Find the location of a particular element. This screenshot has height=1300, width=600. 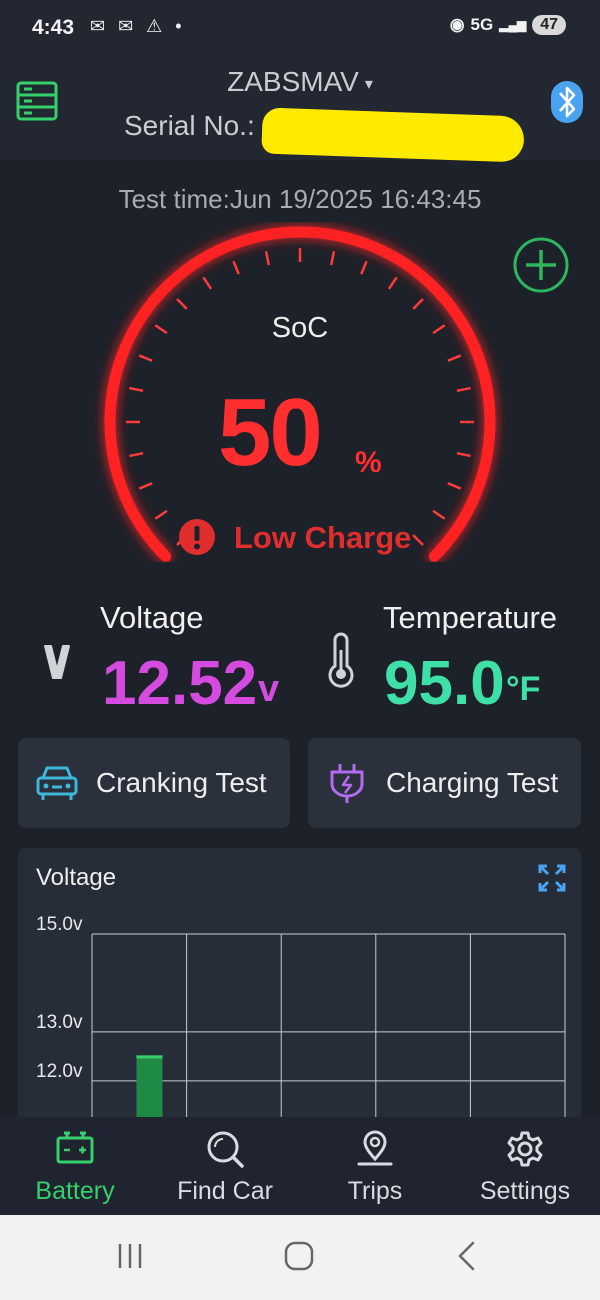

network-label: 5G is located at coordinates (482, 24).